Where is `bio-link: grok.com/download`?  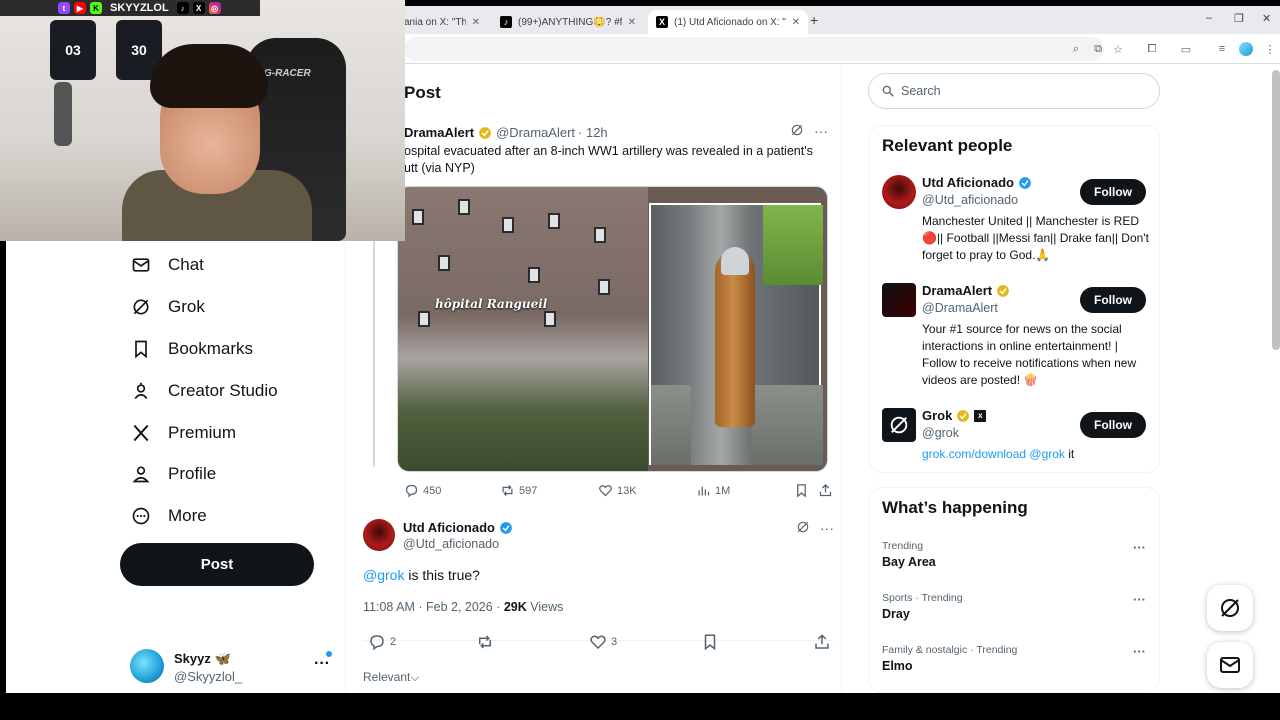 bio-link: grok.com/download is located at coordinates (974, 454).